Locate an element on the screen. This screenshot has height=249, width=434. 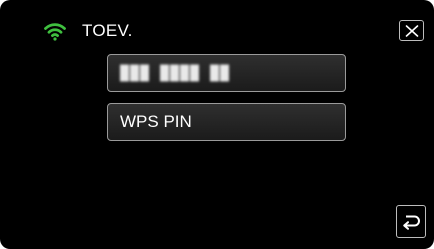
network-name-label: ███ ████ ██ is located at coordinates (175, 73).